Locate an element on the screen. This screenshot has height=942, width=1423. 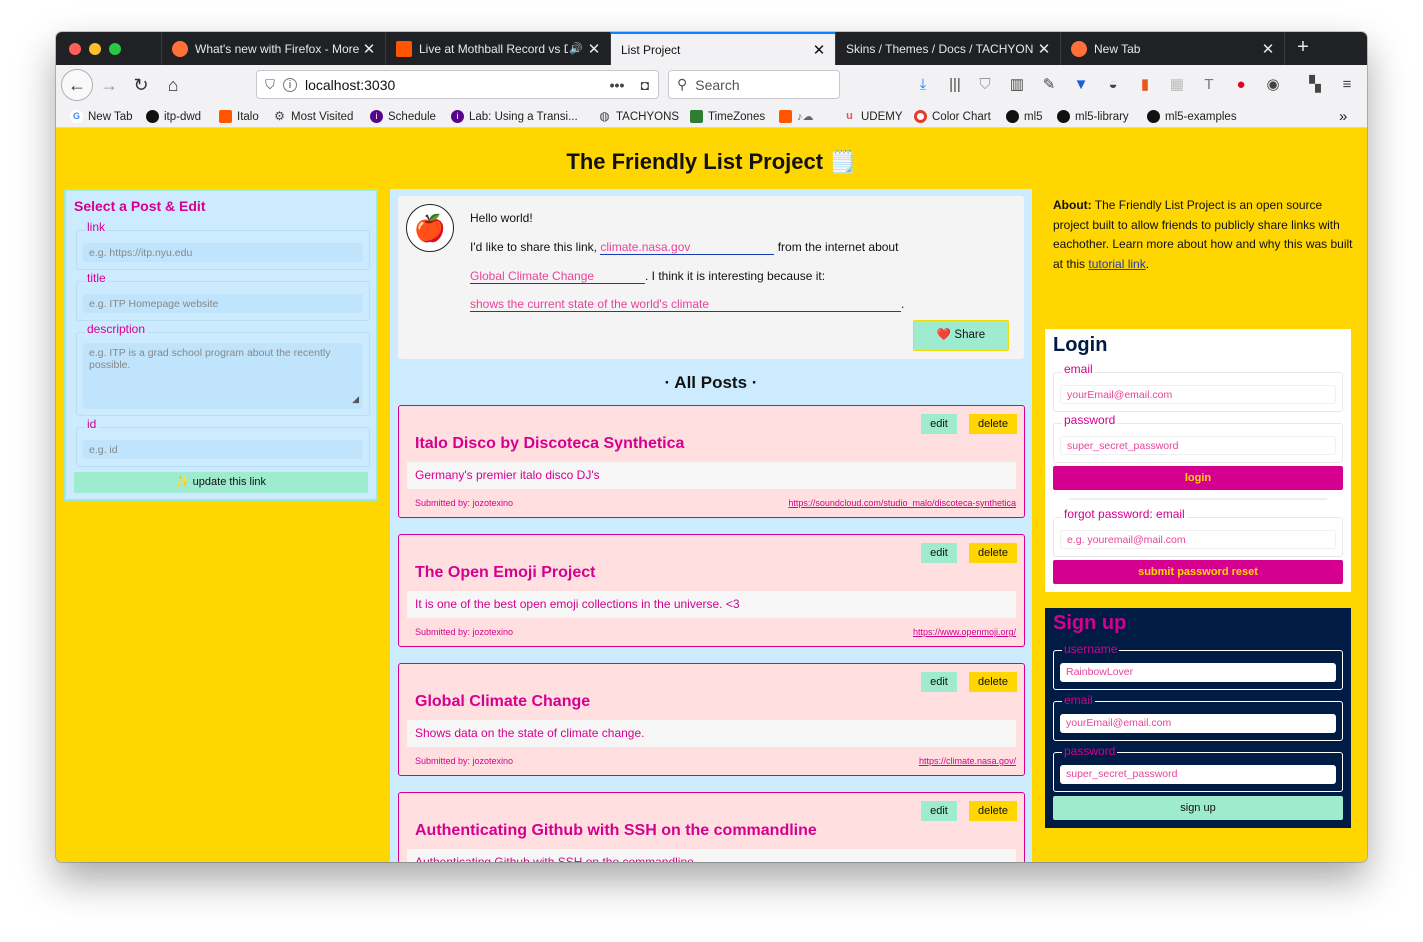
library-icon: ||| is located at coordinates (955, 85).